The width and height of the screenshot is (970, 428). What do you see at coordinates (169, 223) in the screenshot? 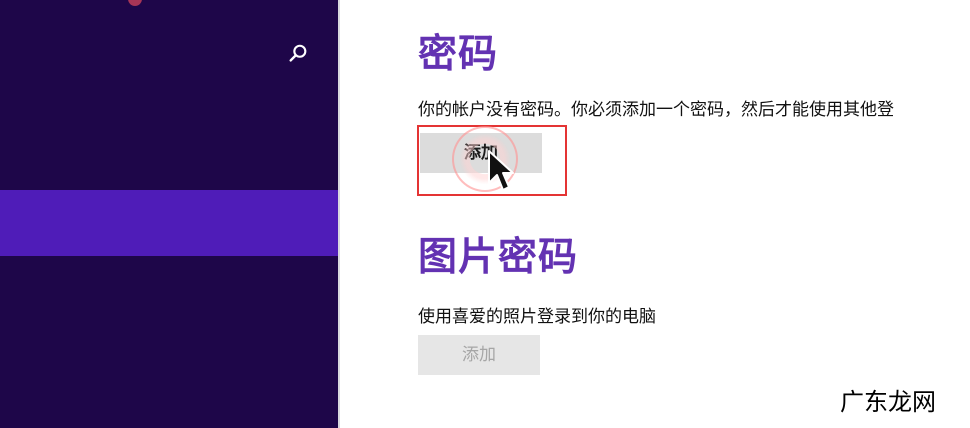
I see `selected-sidebar-item` at bounding box center [169, 223].